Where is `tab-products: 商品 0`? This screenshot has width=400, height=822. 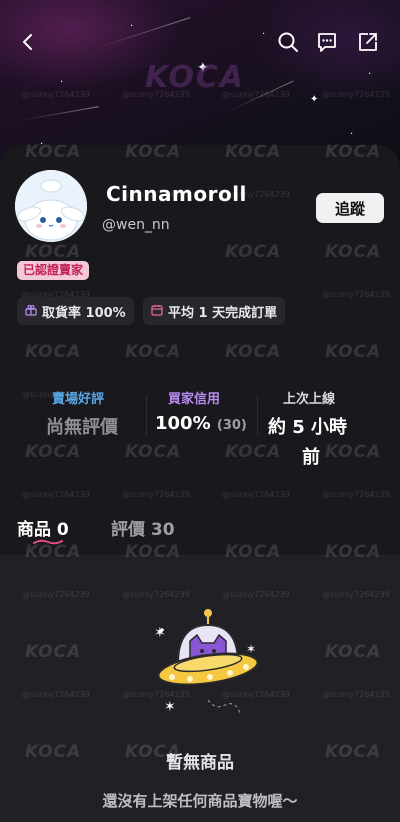 tab-products: 商品 0 is located at coordinates (43, 527).